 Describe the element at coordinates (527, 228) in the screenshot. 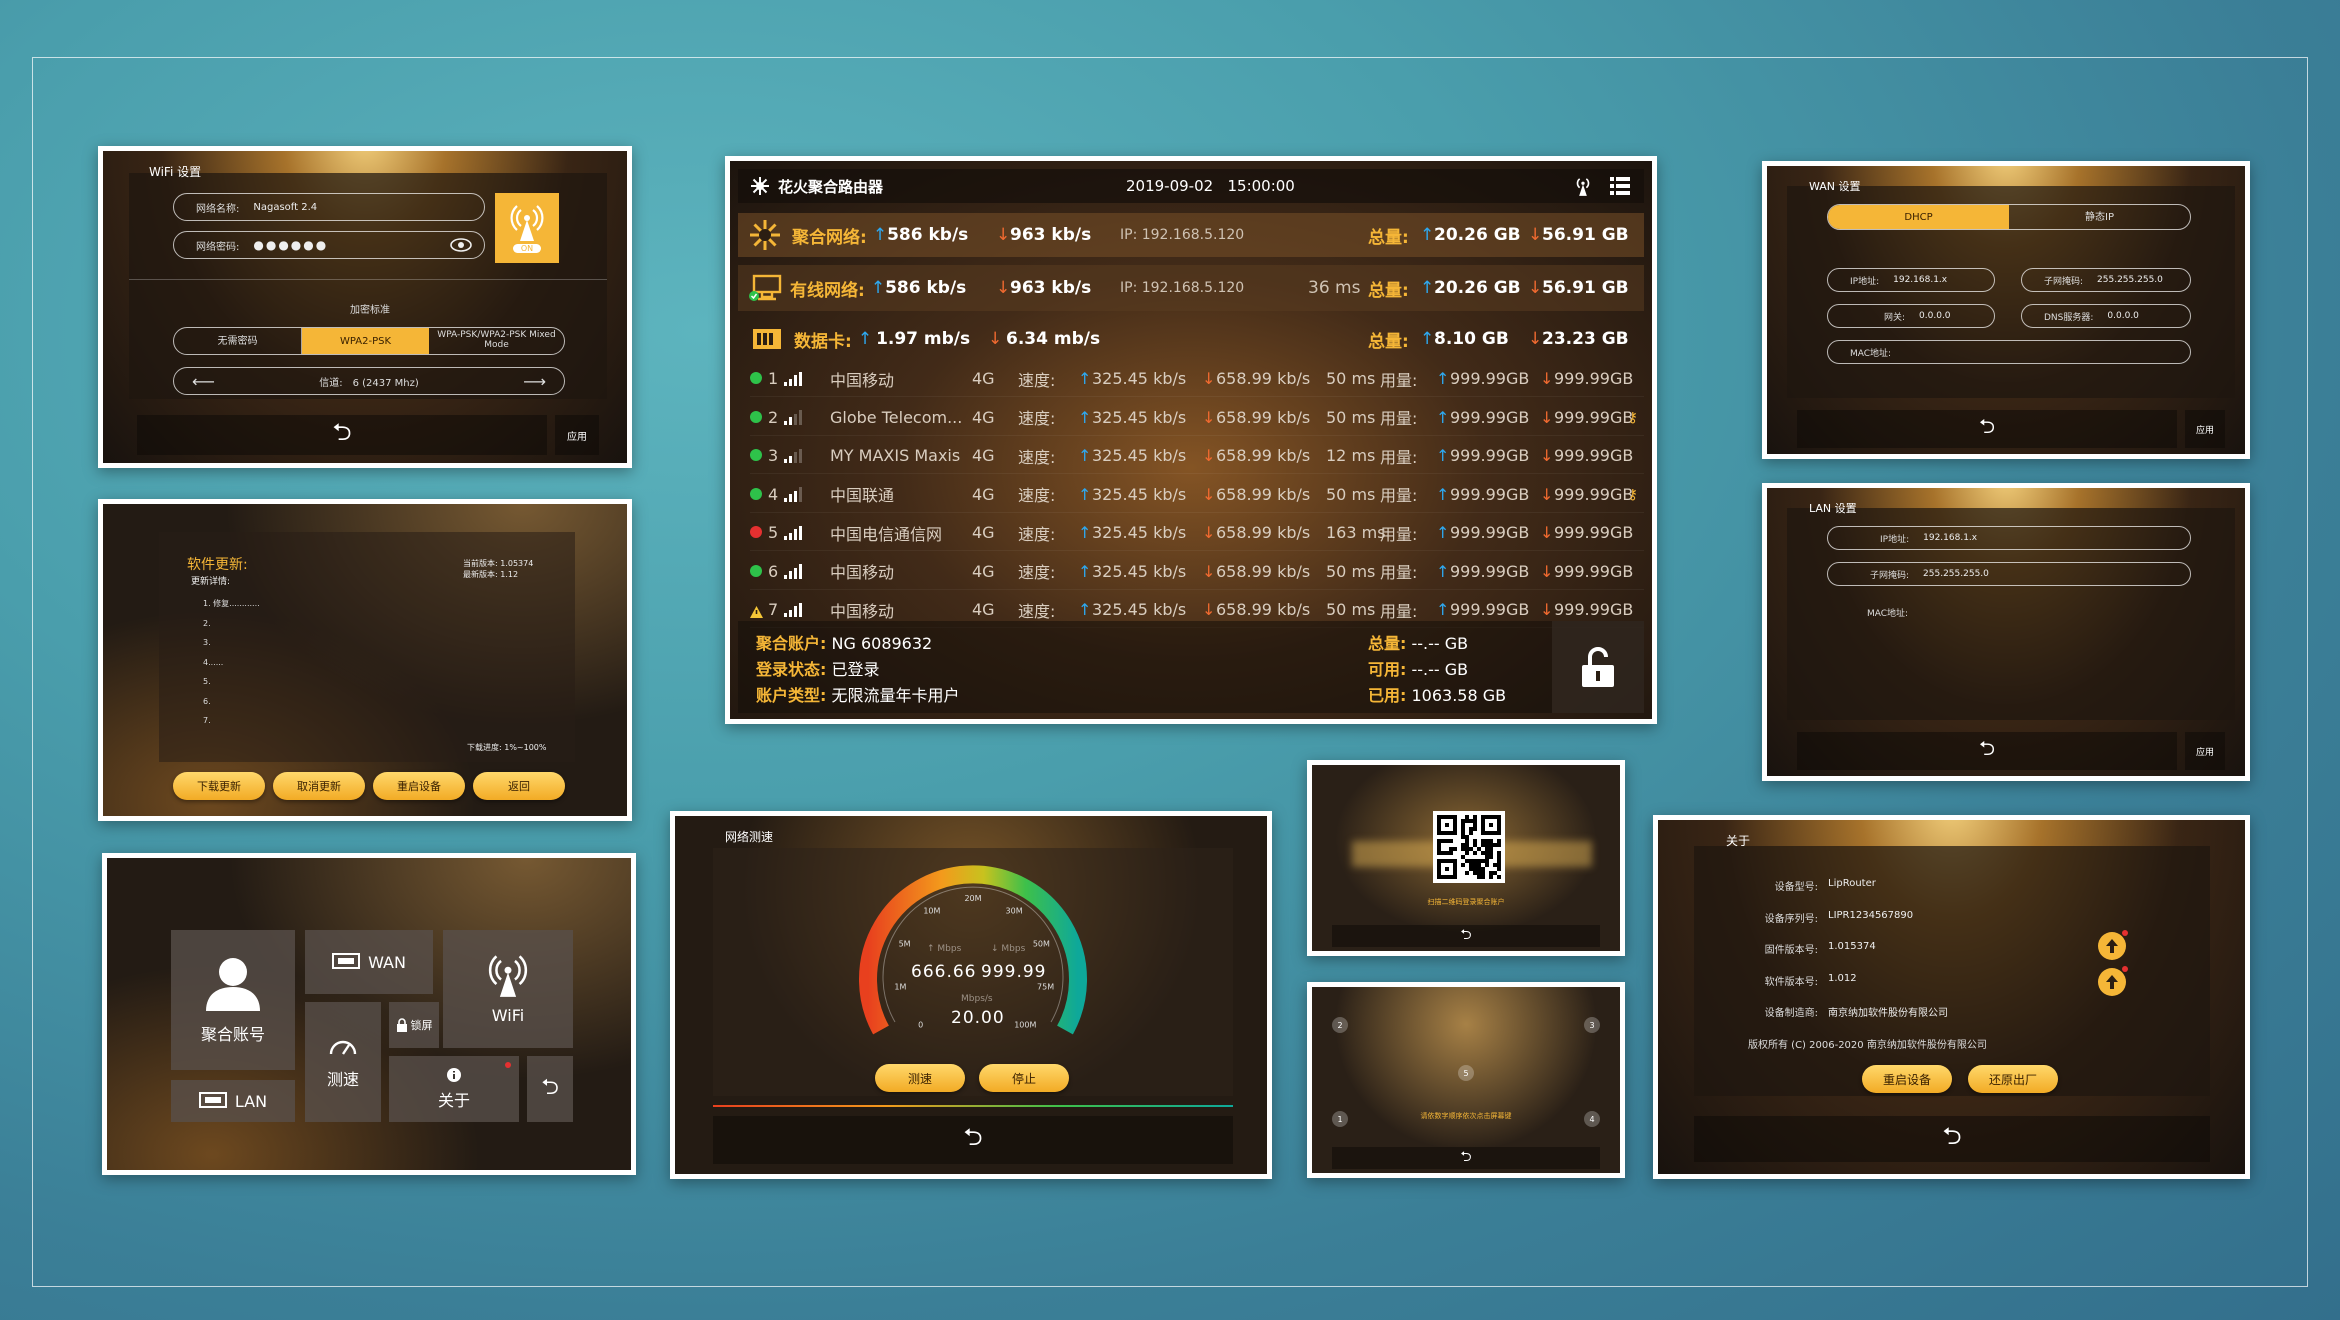

I see `wifi-toggle: ON` at that location.